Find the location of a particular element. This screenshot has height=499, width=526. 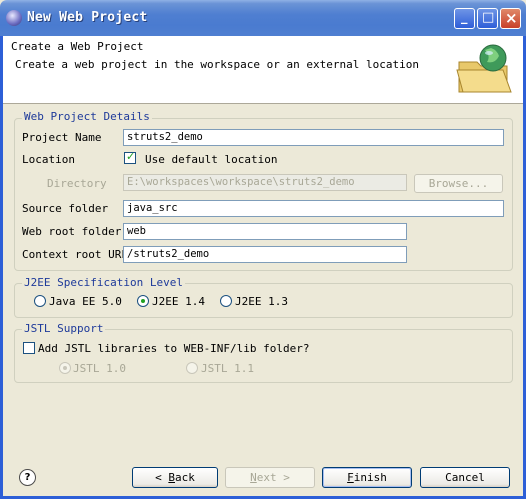

use-default-location-checkbox: ✓ is located at coordinates (130, 157).